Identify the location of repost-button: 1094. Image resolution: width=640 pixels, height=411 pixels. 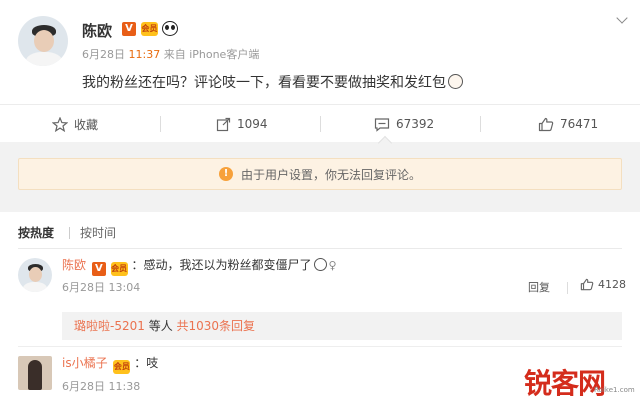
(242, 124).